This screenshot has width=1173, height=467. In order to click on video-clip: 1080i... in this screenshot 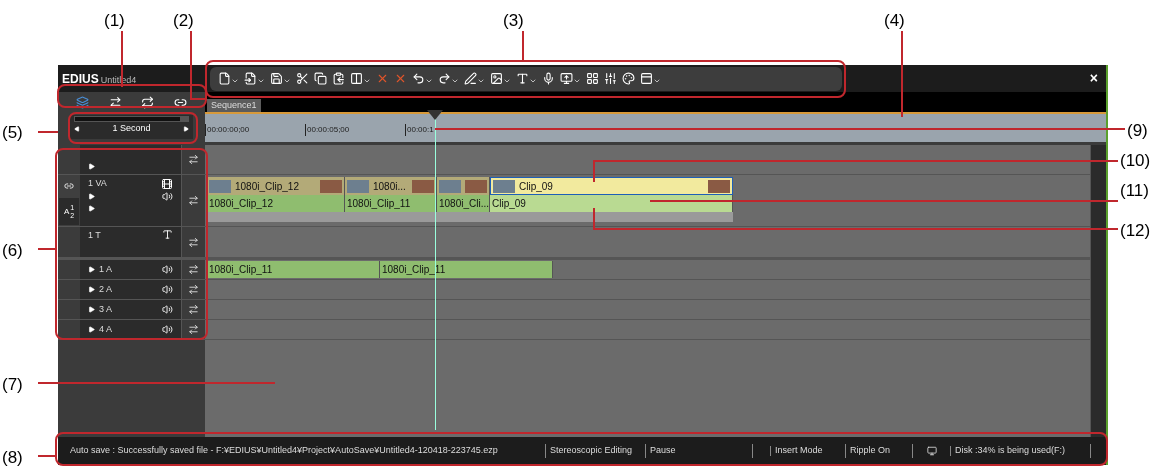, I will do `click(391, 186)`.